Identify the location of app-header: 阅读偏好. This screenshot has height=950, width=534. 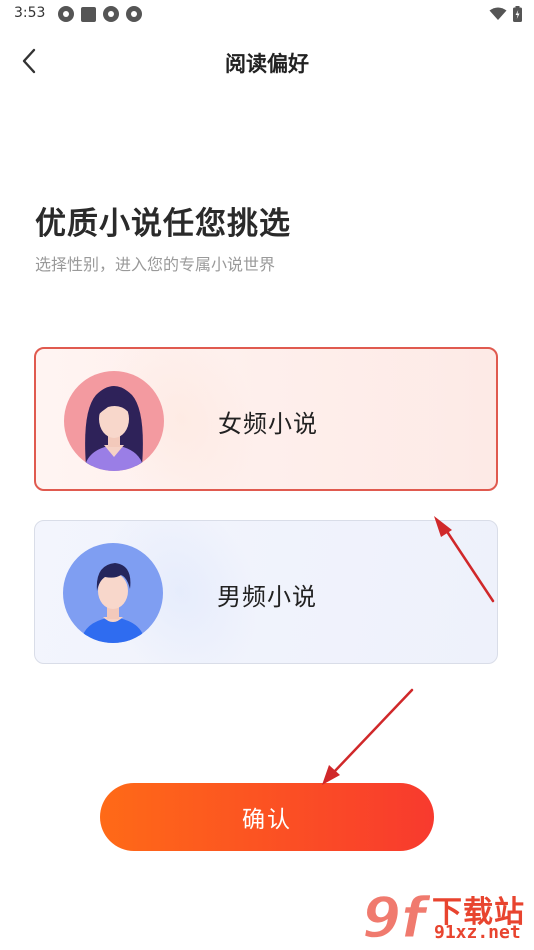
(267, 61).